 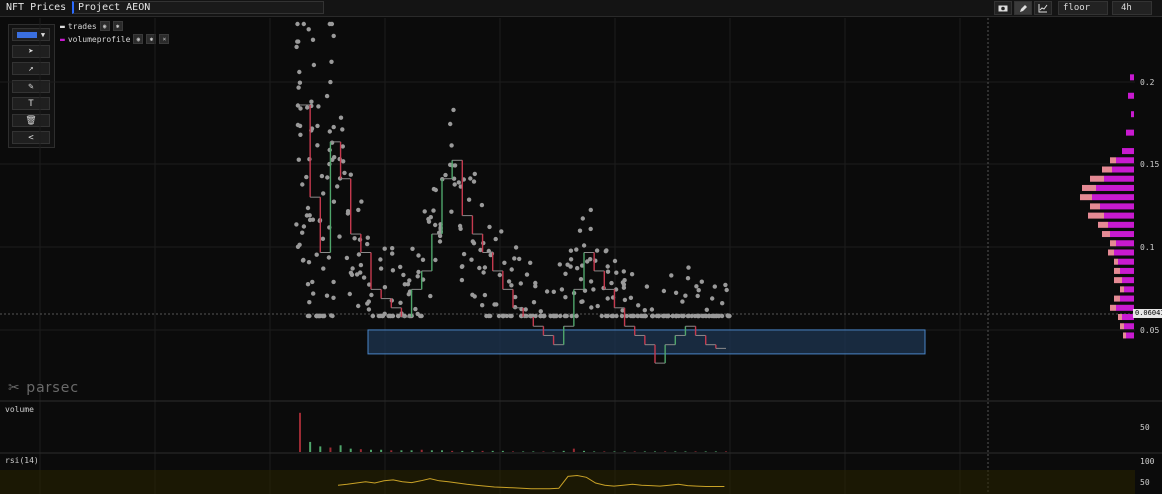 I want to click on chart-icon, so click(x=1043, y=8).